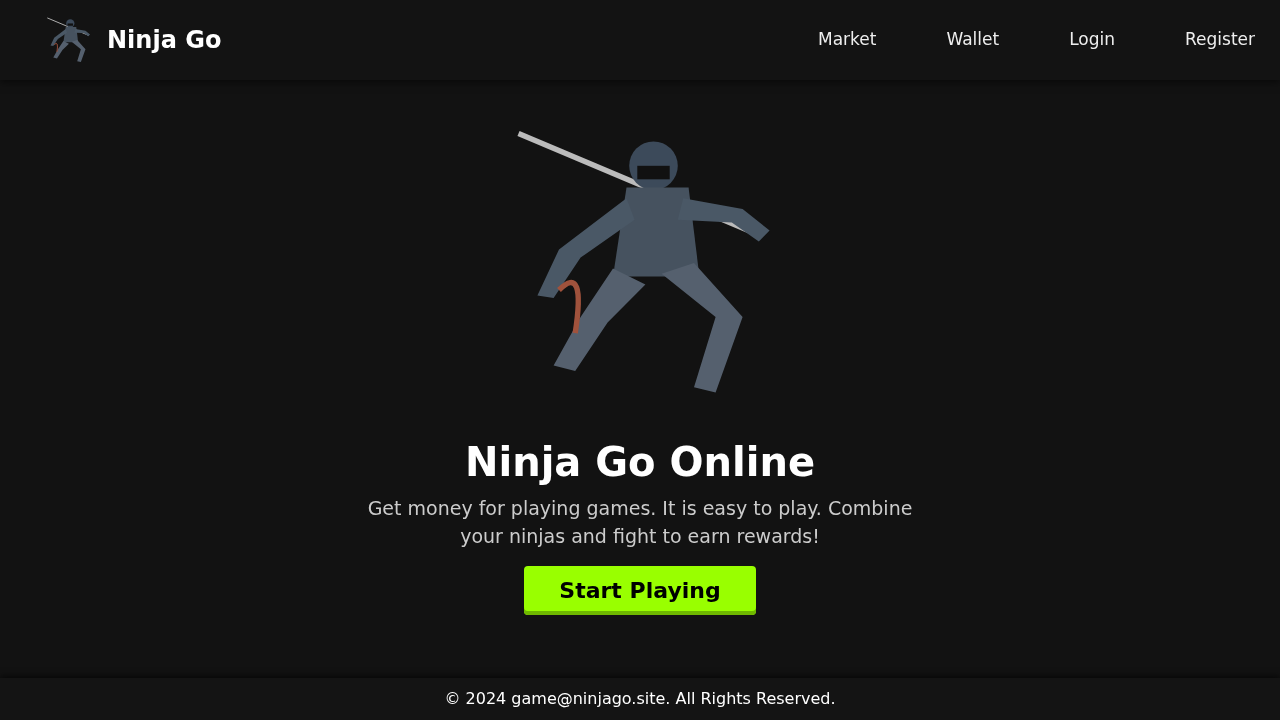  I want to click on nav-link: Wallet, so click(973, 40).